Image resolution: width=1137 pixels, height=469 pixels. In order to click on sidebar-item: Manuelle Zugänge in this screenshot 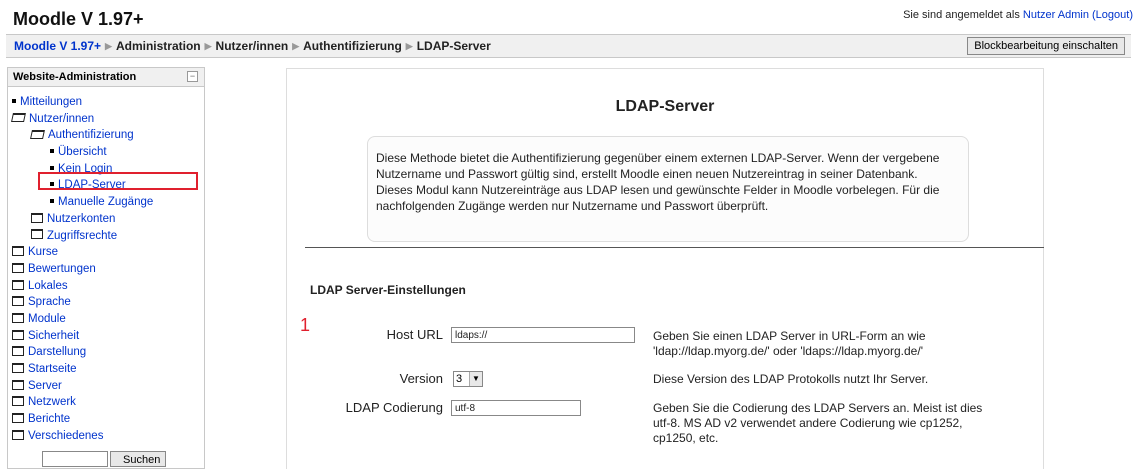, I will do `click(106, 202)`.